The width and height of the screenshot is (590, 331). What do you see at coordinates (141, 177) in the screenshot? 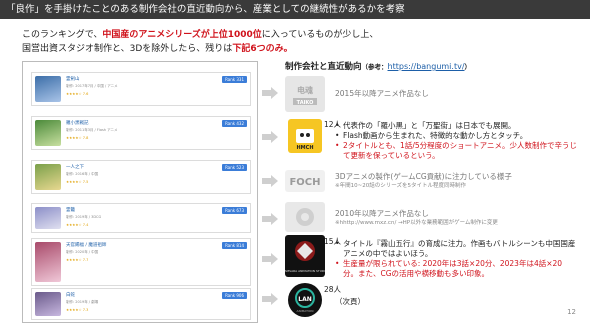
I see `ranking-card: 一人之下 制作: 2016年 / 中国 ★★★★☆ 7.5 Rank 523` at bounding box center [141, 177].